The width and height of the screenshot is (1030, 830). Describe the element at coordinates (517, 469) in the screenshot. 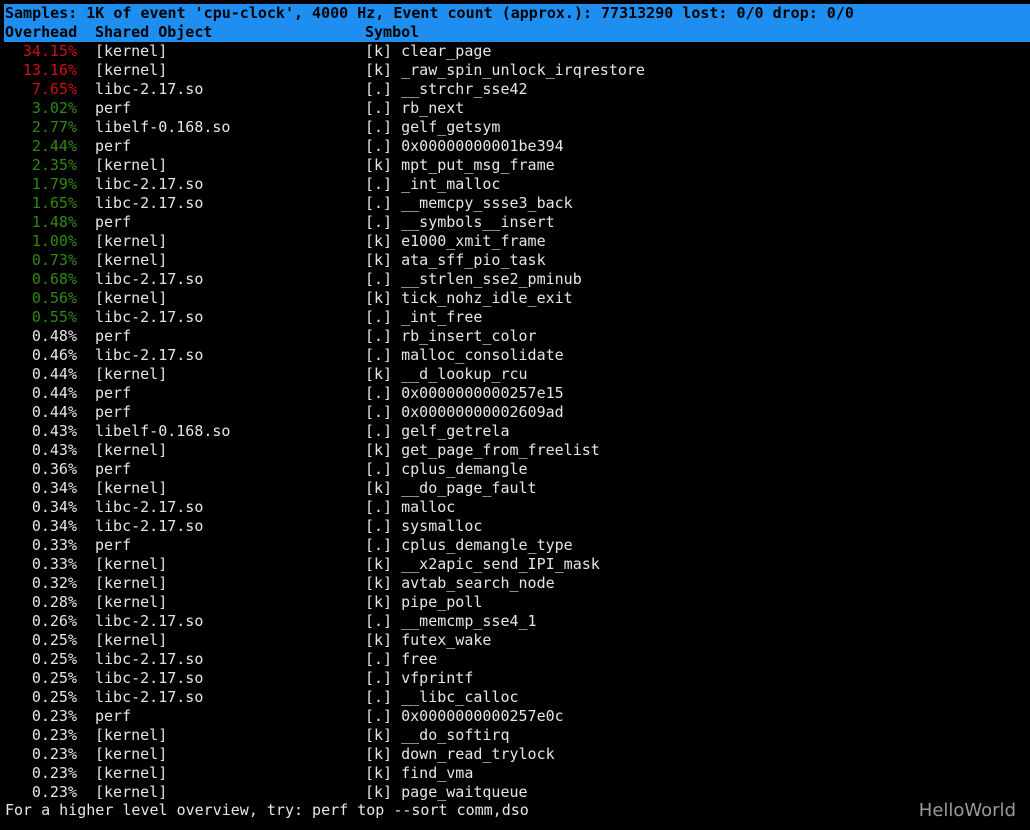

I see `table-row: 0.36% perf [.] cplus_demangle` at that location.